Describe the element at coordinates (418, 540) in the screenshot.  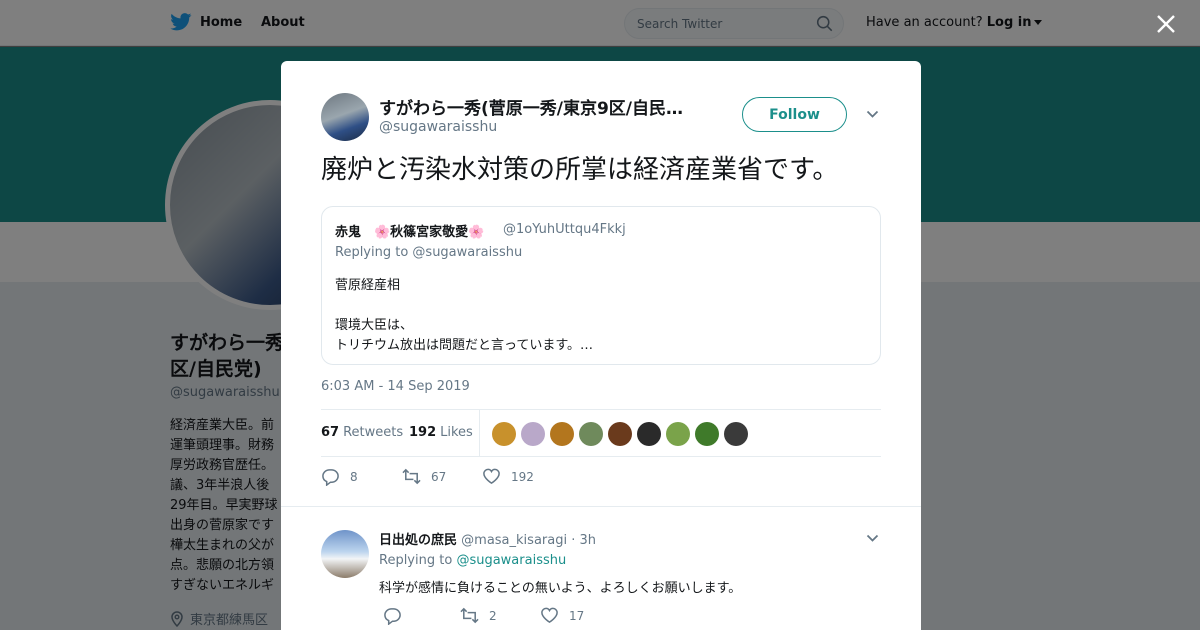
I see `reply-author-name: 日出処の庶民` at that location.